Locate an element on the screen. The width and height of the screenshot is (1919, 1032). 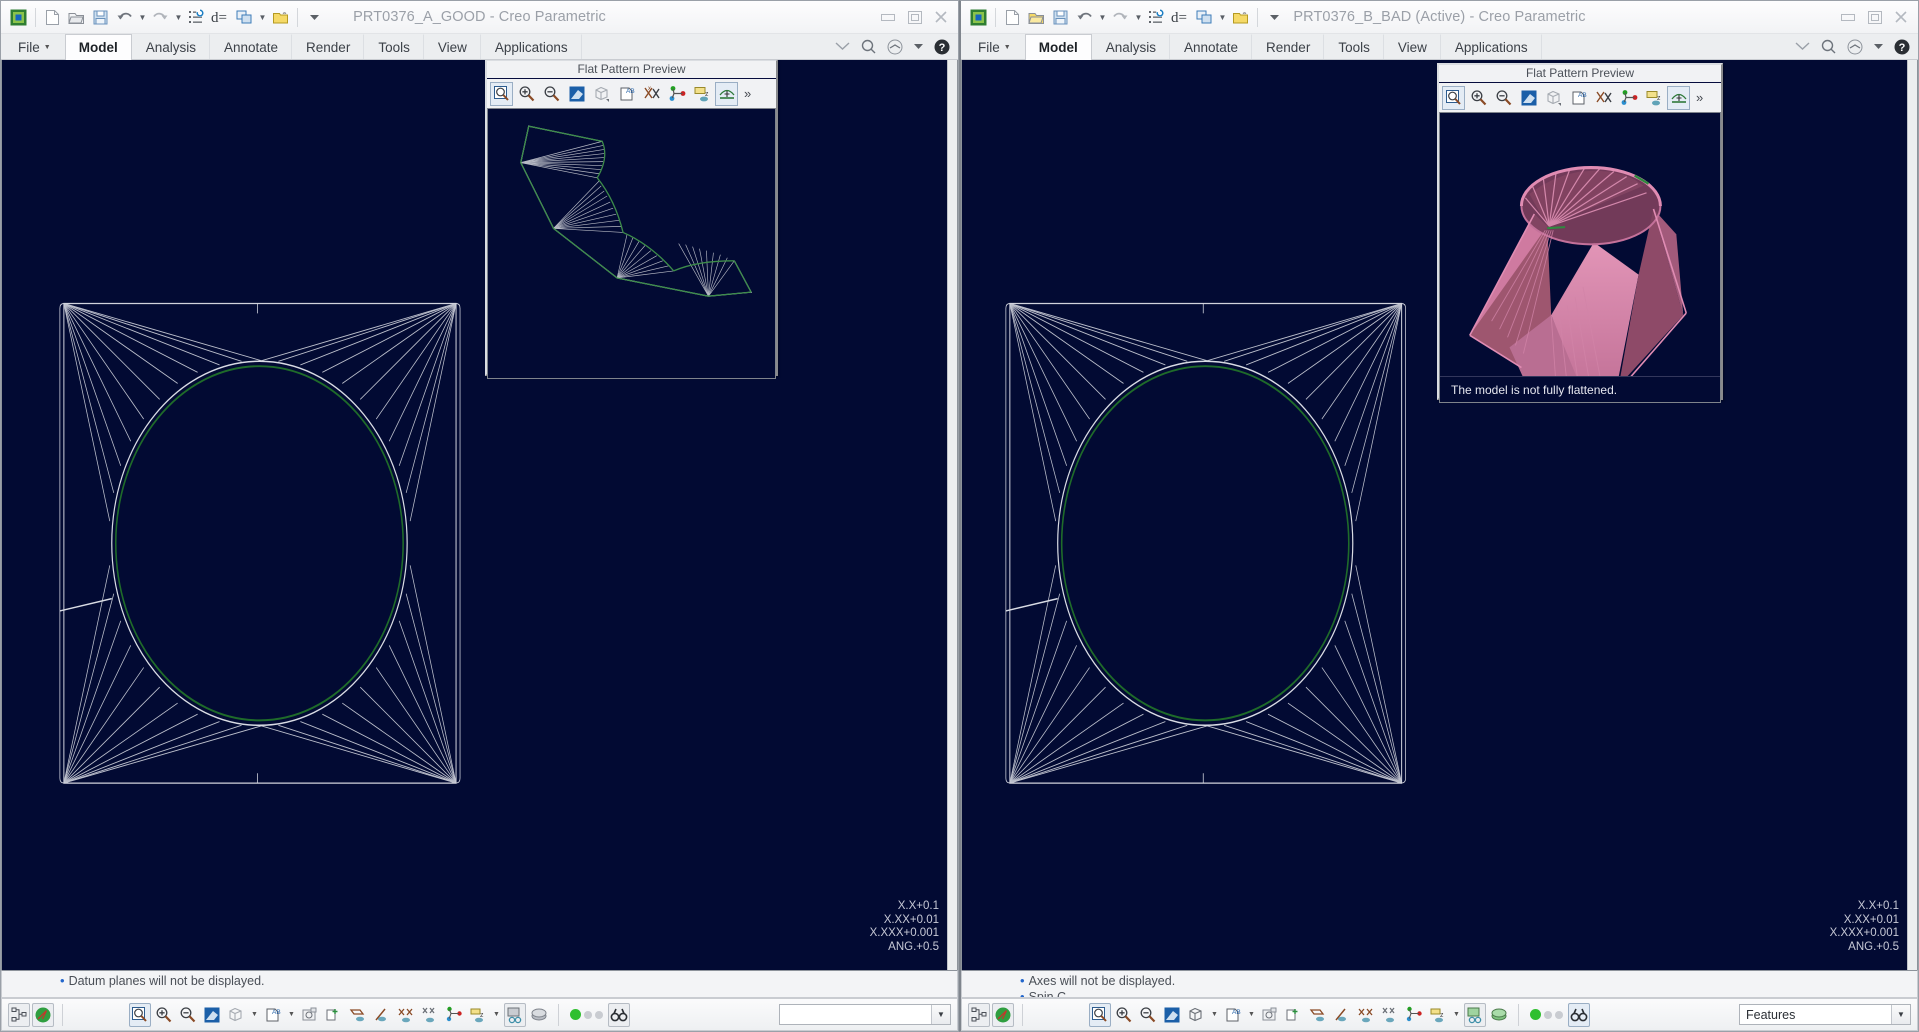
tab-render: Render is located at coordinates (328, 46).